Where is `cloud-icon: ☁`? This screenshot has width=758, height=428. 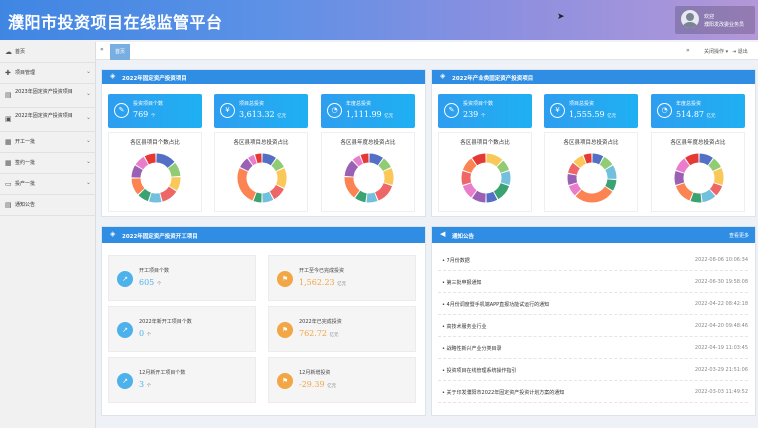
cloud-icon: ☁ is located at coordinates (8, 52).